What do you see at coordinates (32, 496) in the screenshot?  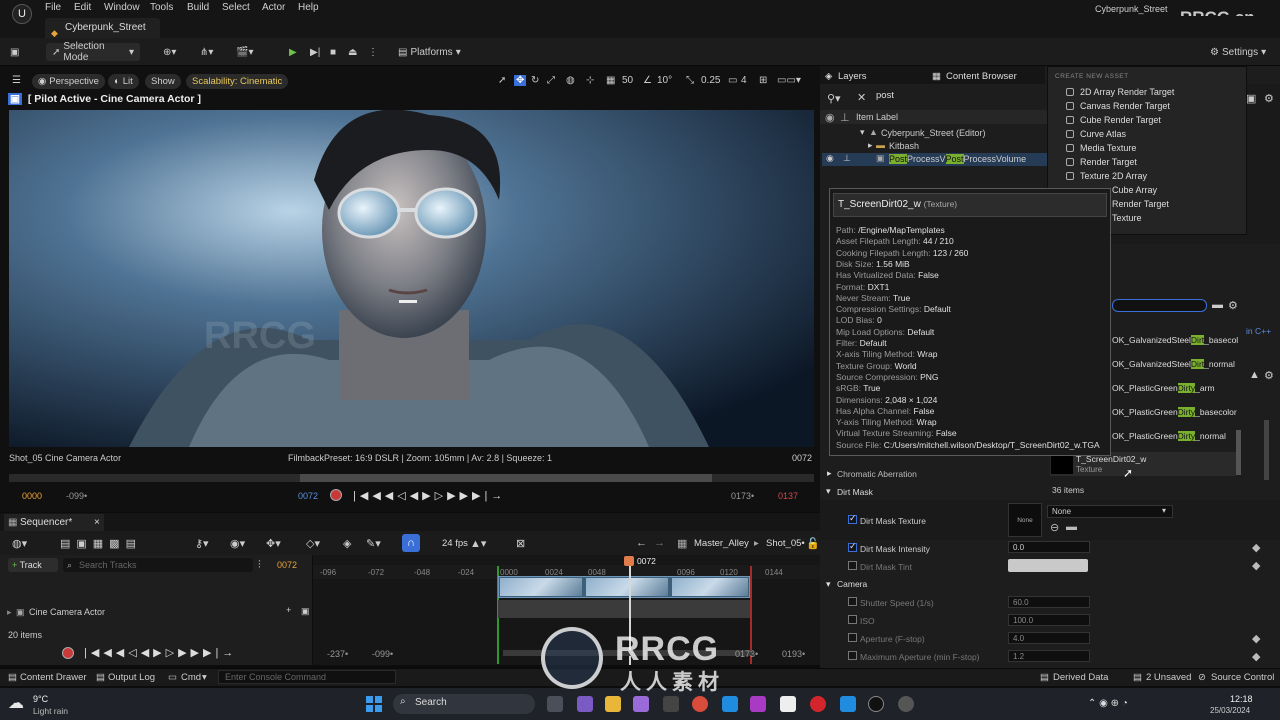 I see `transport-start: 0000` at bounding box center [32, 496].